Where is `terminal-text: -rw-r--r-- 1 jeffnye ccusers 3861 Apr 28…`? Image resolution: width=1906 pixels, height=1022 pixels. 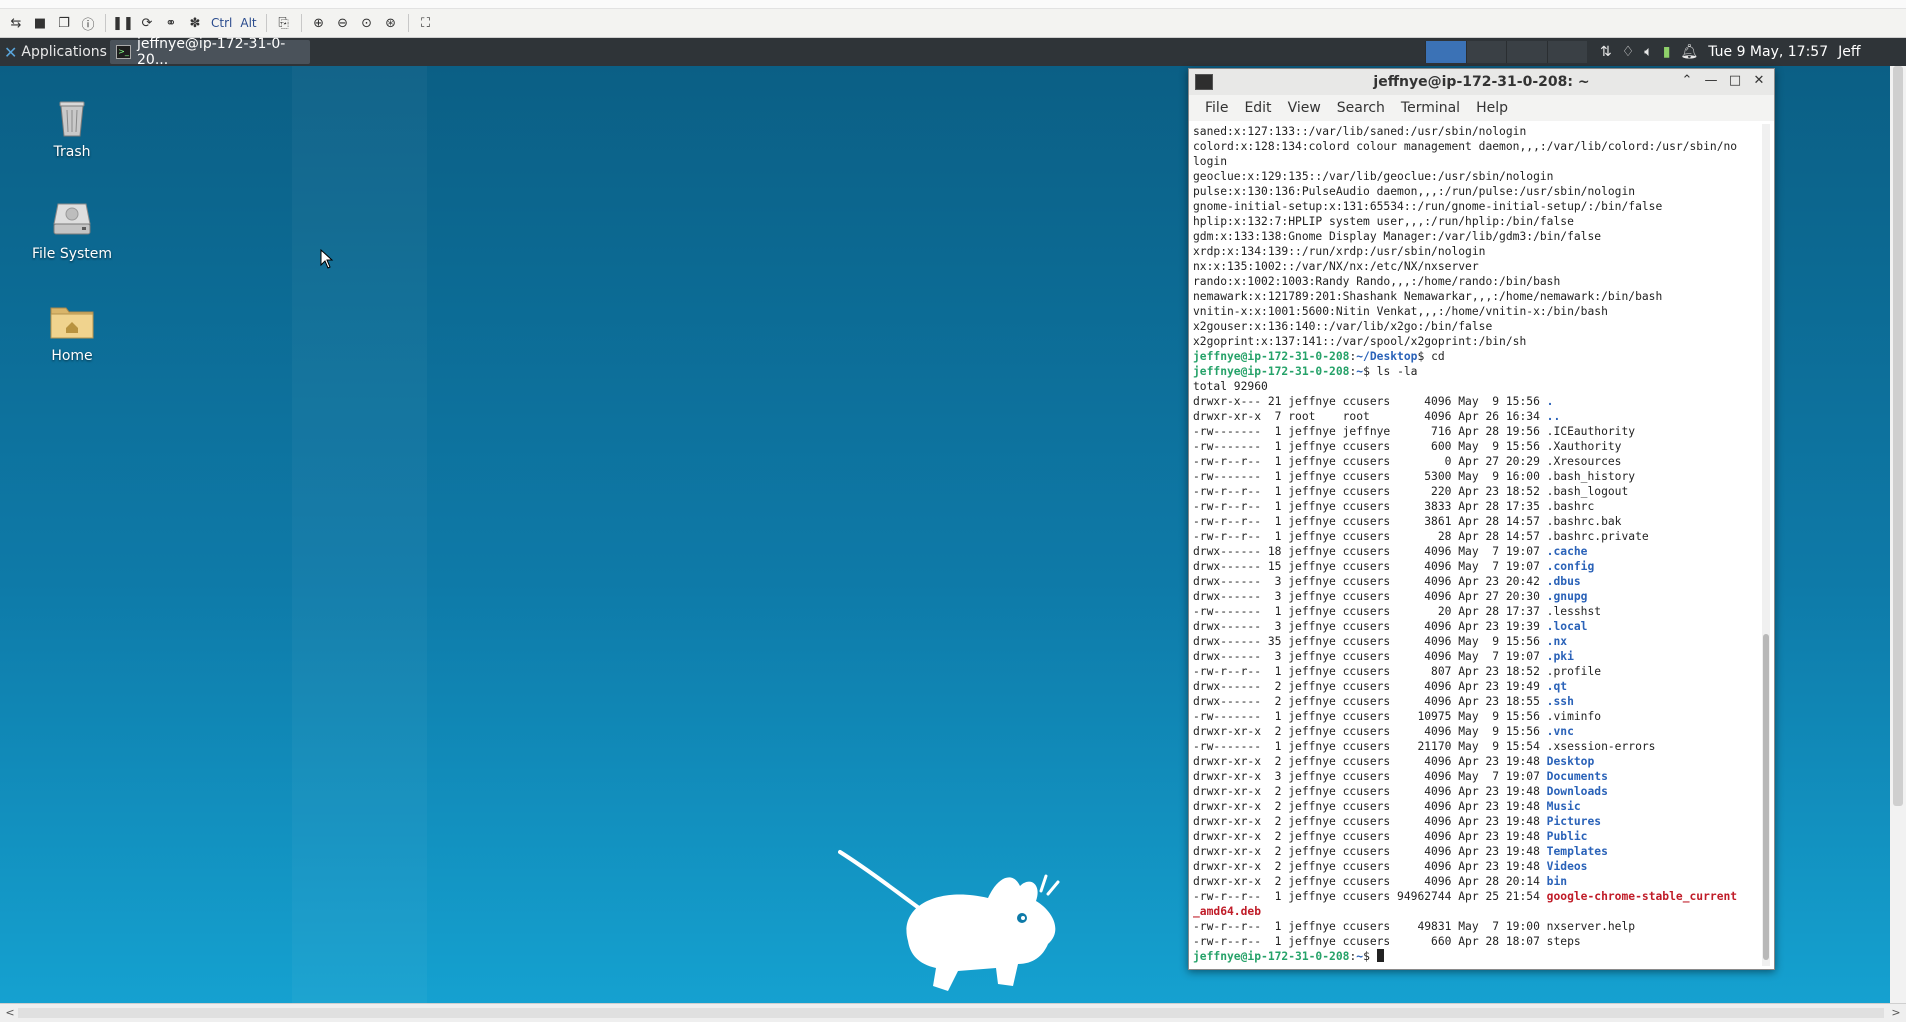
terminal-text: -rw-r--r-- 1 jeffnye ccusers 3861 Apr 28… is located at coordinates (1407, 521).